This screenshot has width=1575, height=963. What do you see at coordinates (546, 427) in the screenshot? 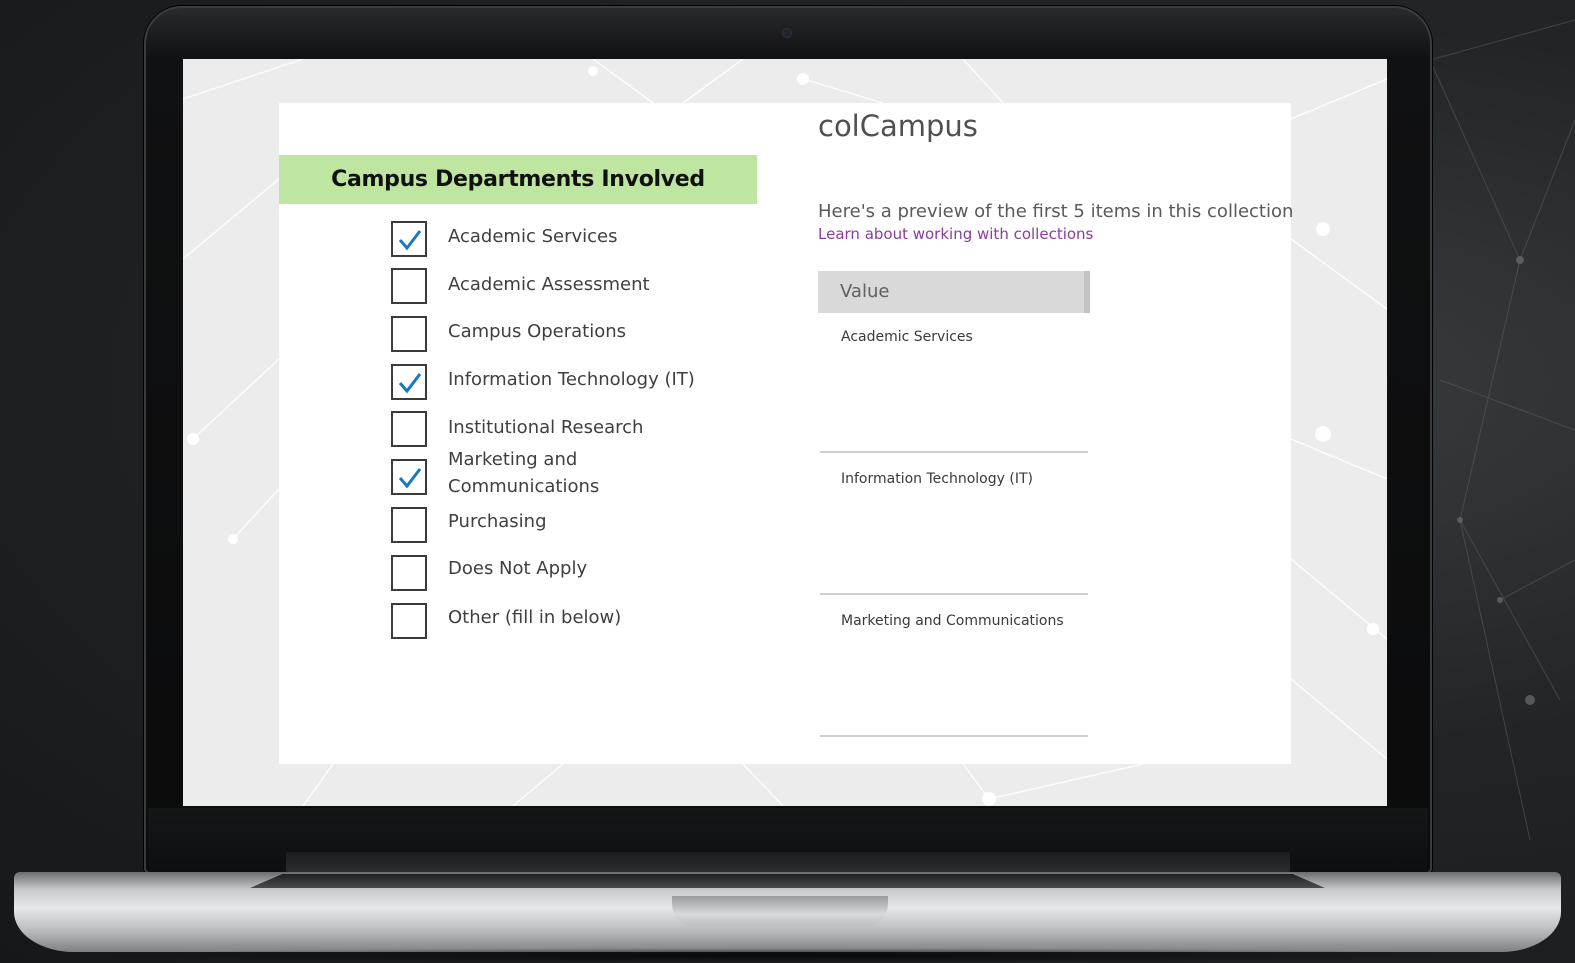
I see `checkbox-label: Institutional Research` at bounding box center [546, 427].